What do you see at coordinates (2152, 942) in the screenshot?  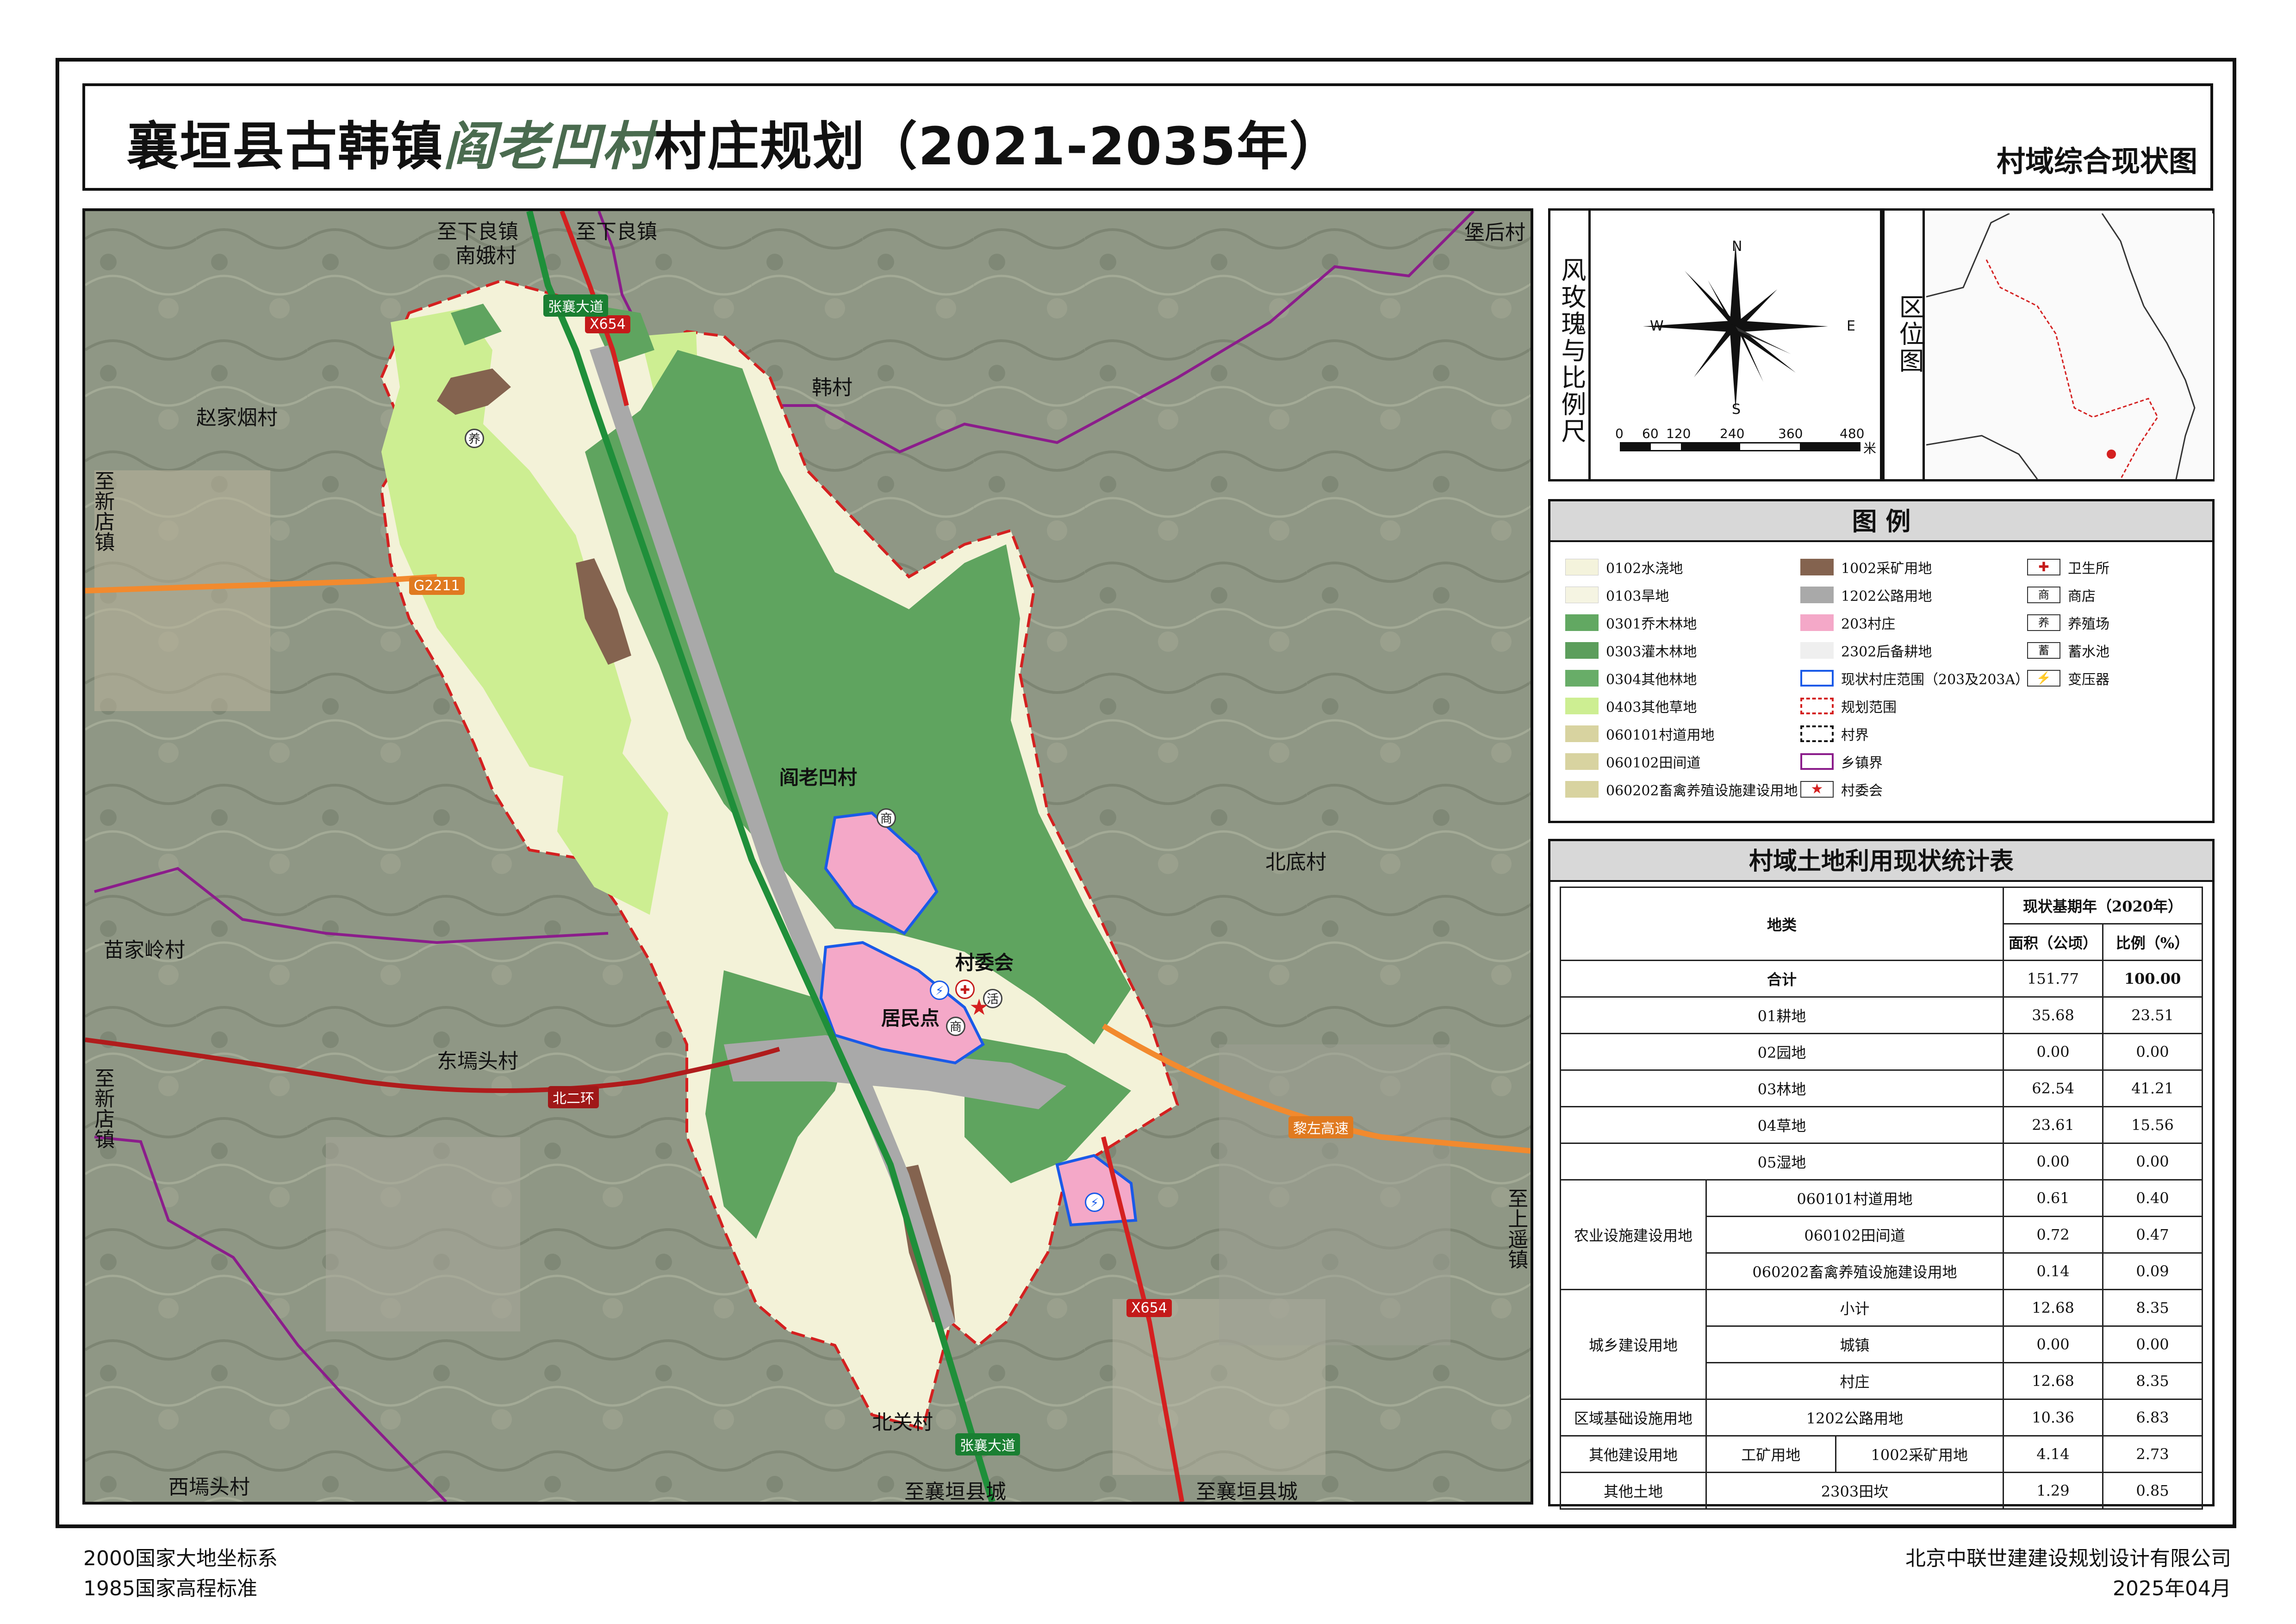 I see `head-ratio: 比例（%）` at bounding box center [2152, 942].